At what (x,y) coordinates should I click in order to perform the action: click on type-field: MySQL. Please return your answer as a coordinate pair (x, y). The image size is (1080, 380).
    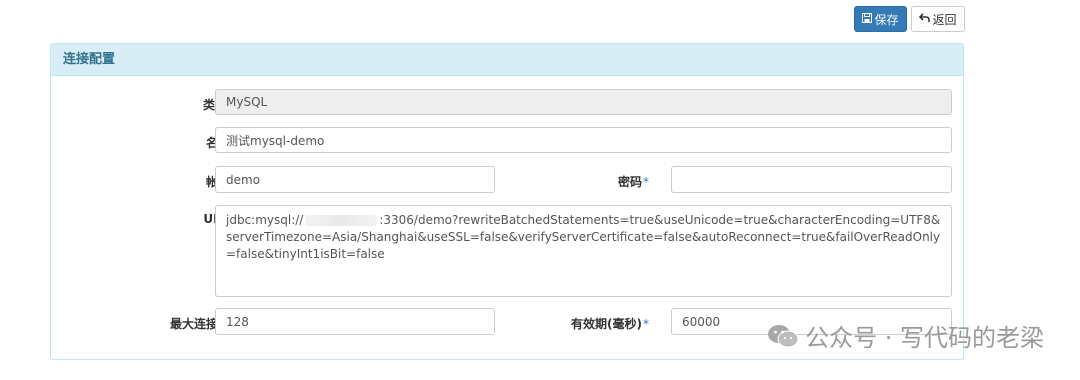
    Looking at the image, I should click on (583, 102).